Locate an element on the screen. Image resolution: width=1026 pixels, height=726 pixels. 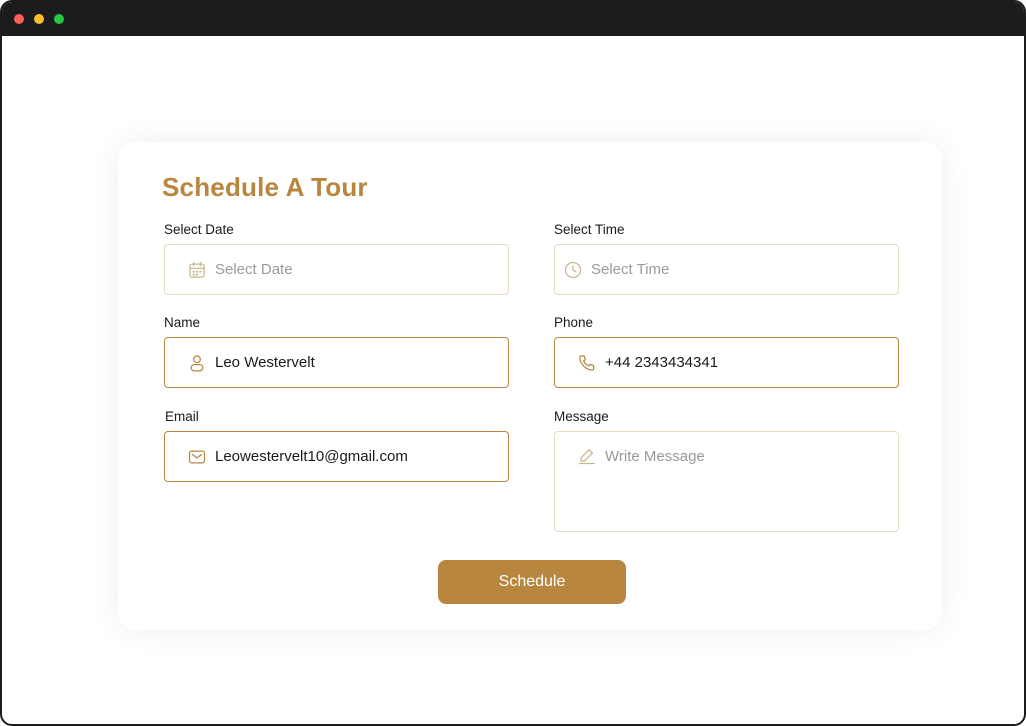
schedule-button: Schedule is located at coordinates (532, 582).